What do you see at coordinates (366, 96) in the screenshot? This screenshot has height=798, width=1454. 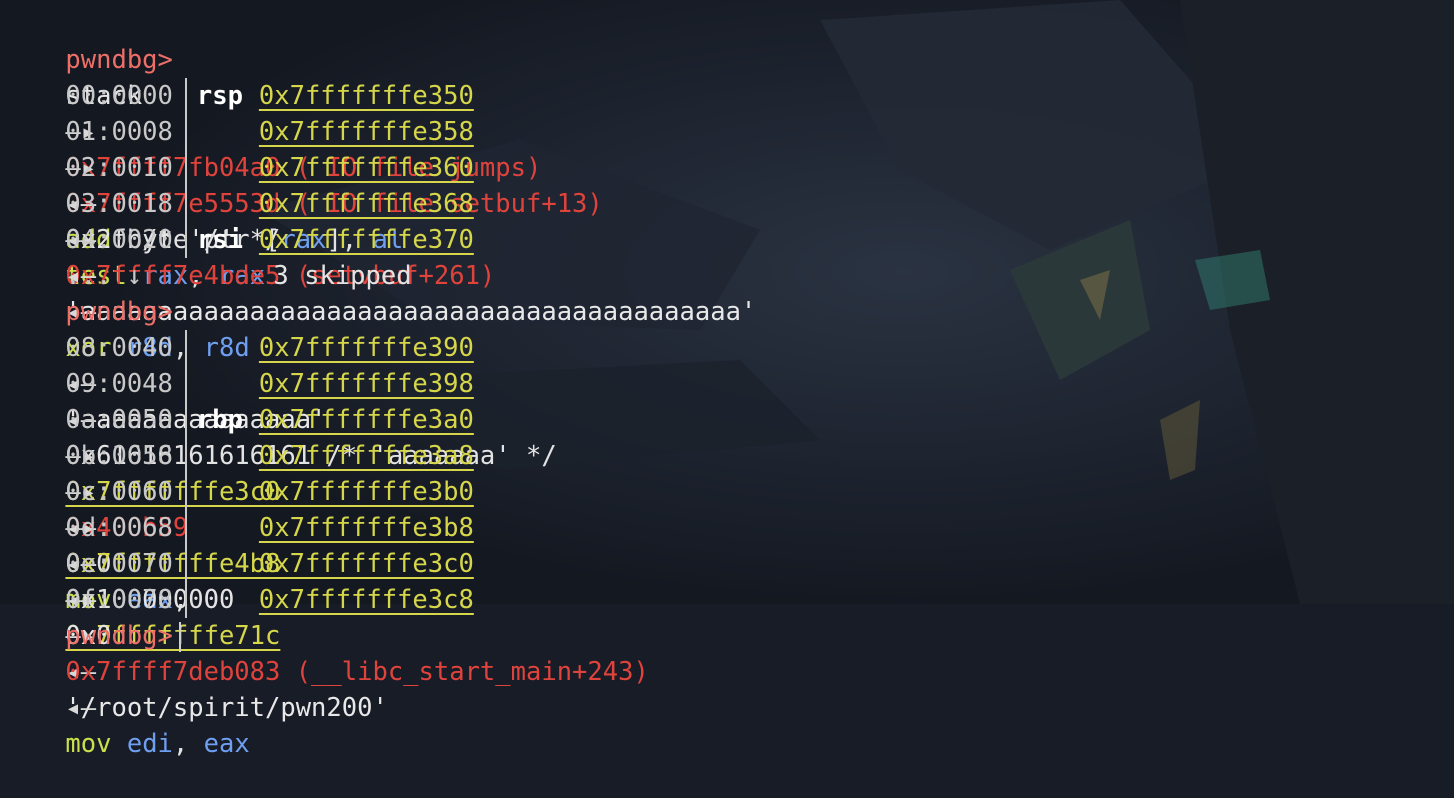 I see `stack-address: 0x7fffffffe350` at bounding box center [366, 96].